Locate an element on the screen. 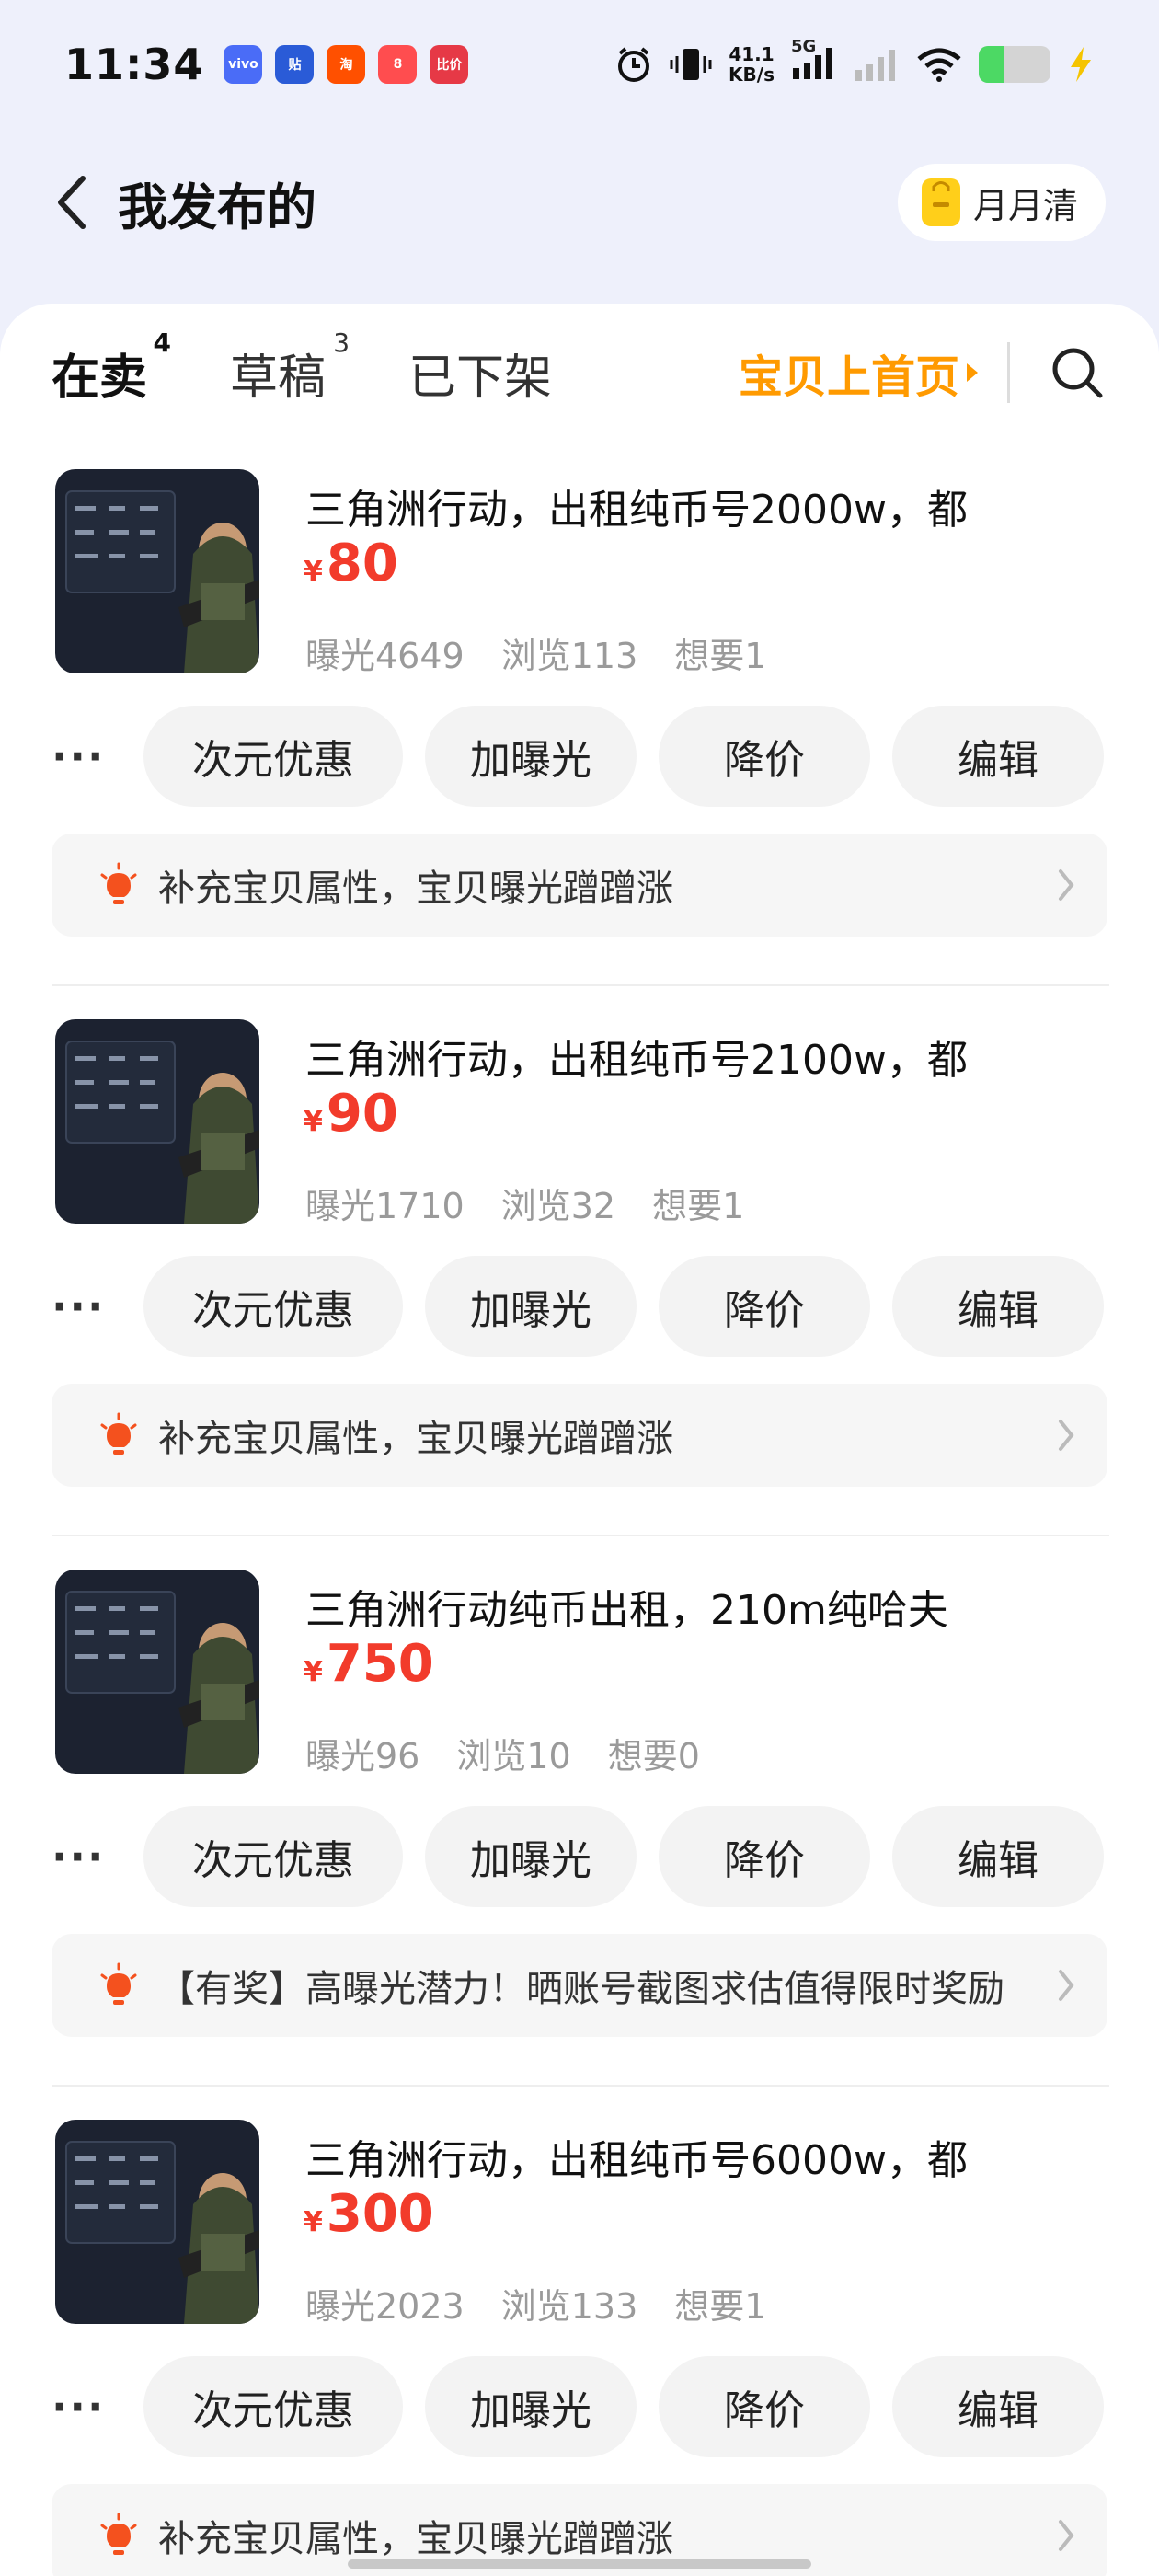 Image resolution: width=1159 pixels, height=2576 pixels. price-value: 80 is located at coordinates (362, 563).